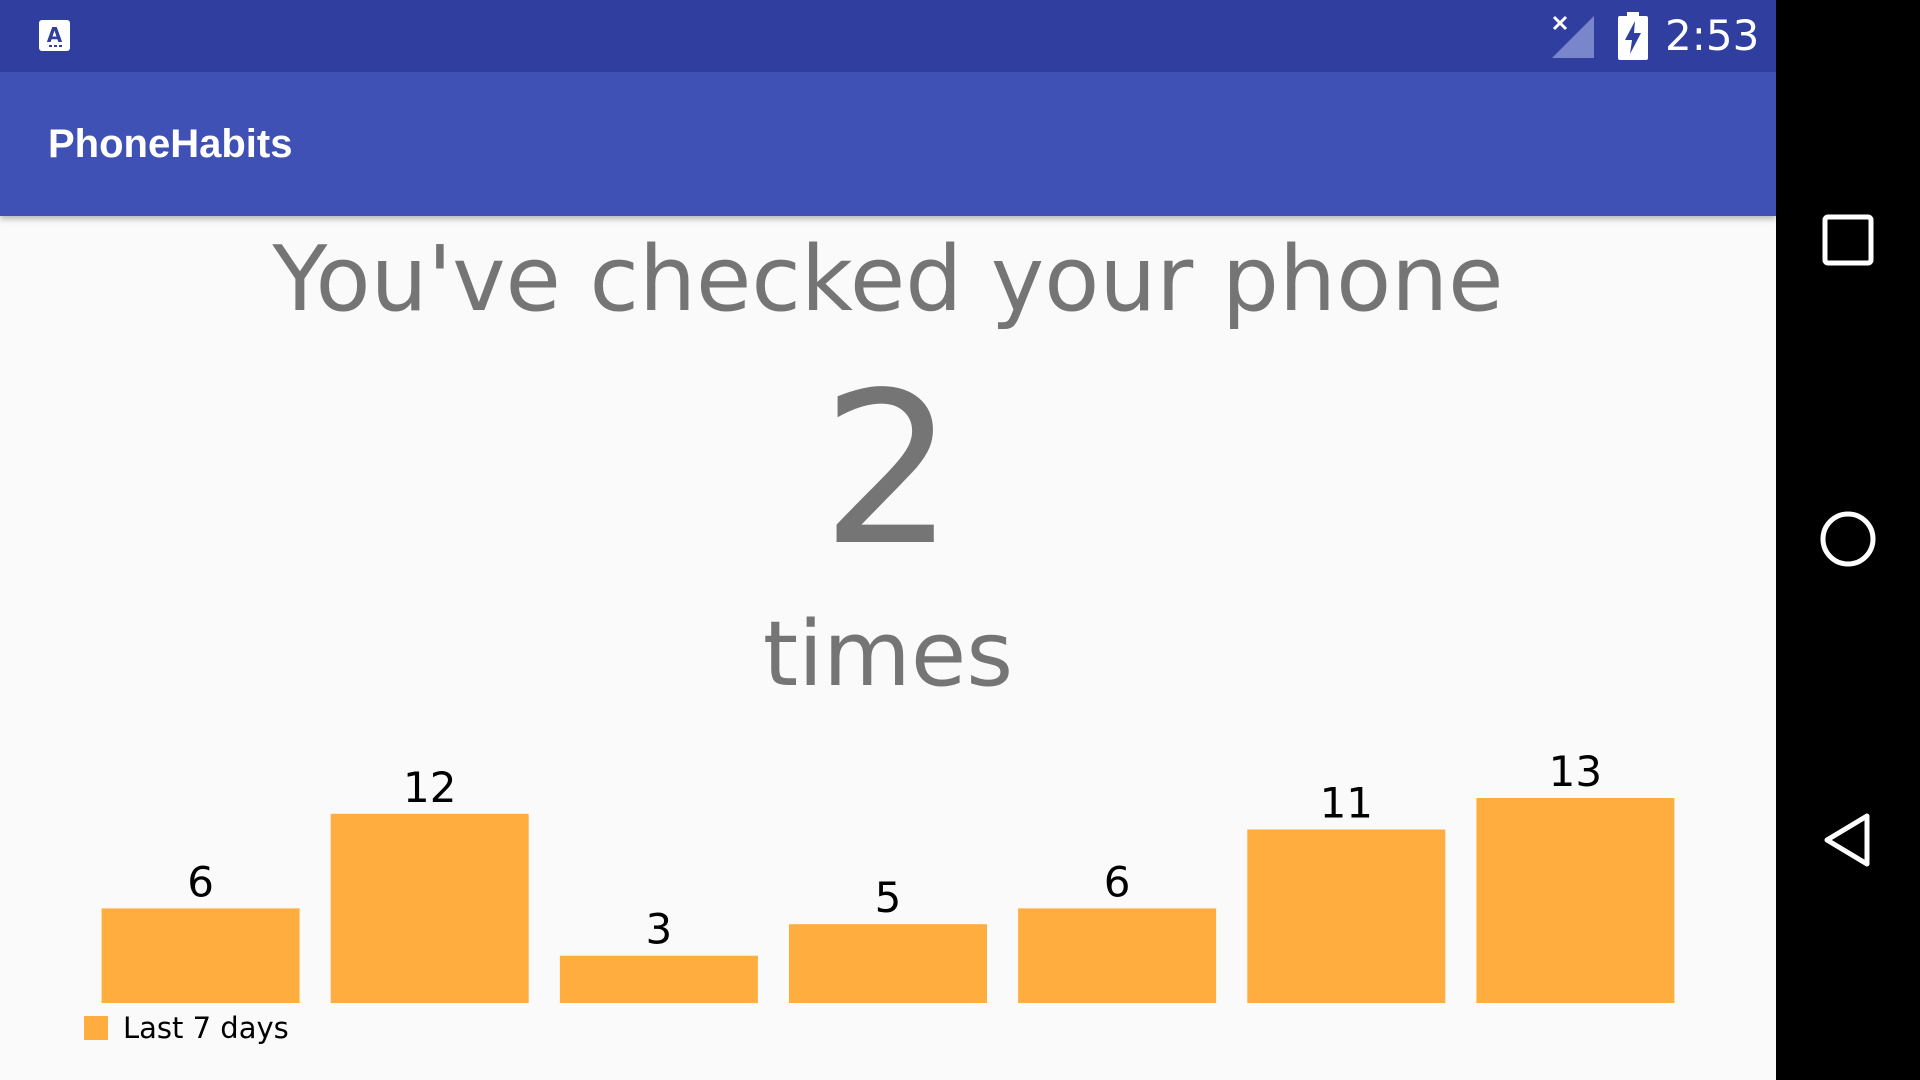  Describe the element at coordinates (206, 1028) in the screenshot. I see `legend-label: Last 7 days` at that location.